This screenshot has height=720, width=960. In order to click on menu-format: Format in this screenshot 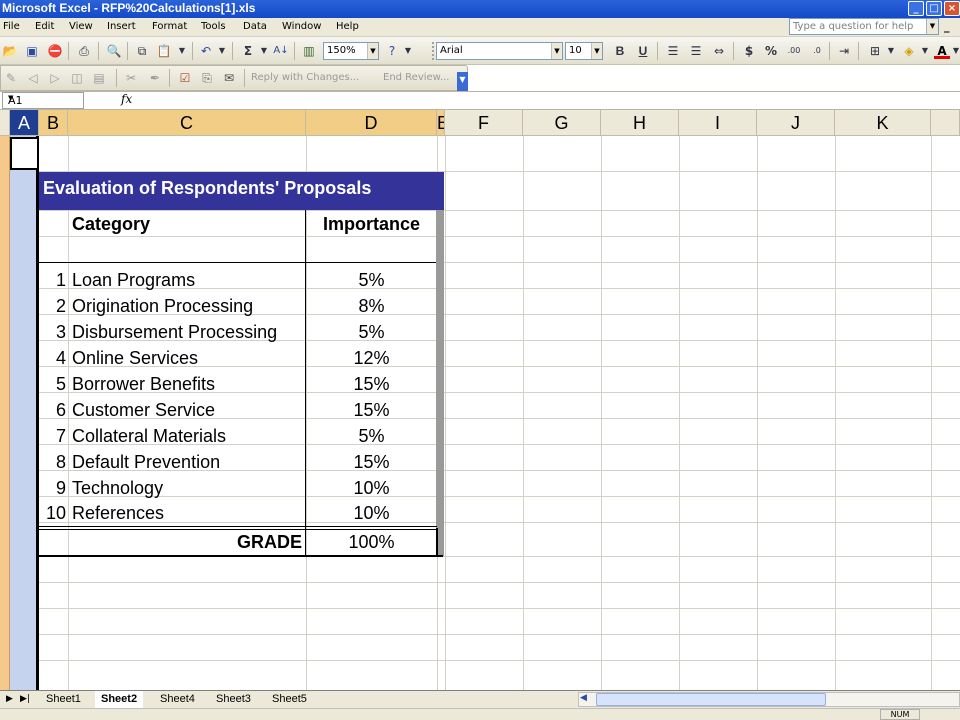, I will do `click(169, 26)`.